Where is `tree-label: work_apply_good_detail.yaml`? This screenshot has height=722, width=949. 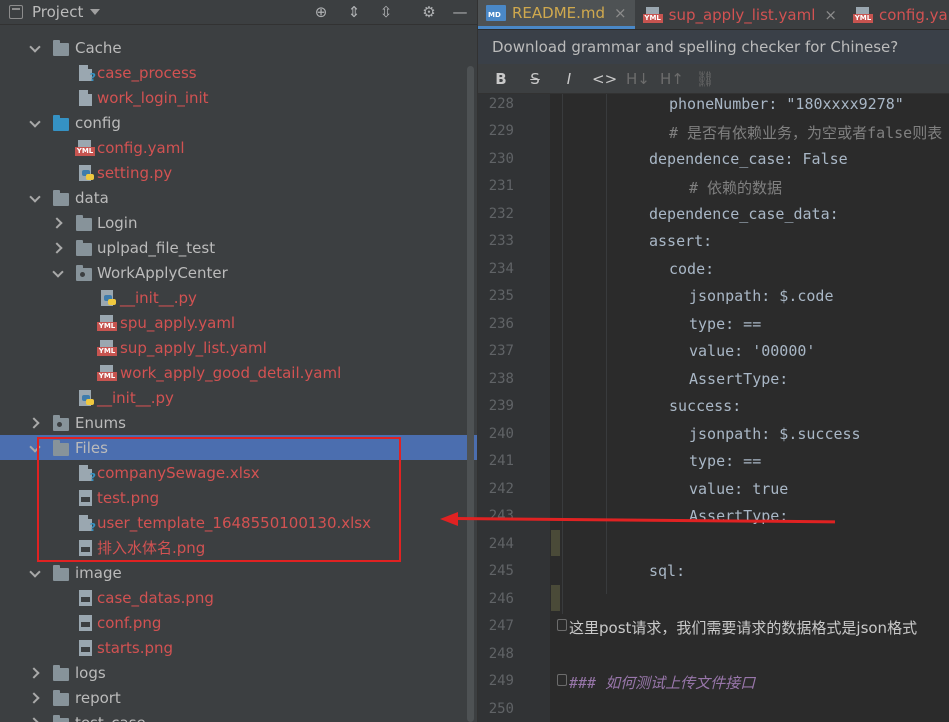
tree-label: work_apply_good_detail.yaml is located at coordinates (231, 372).